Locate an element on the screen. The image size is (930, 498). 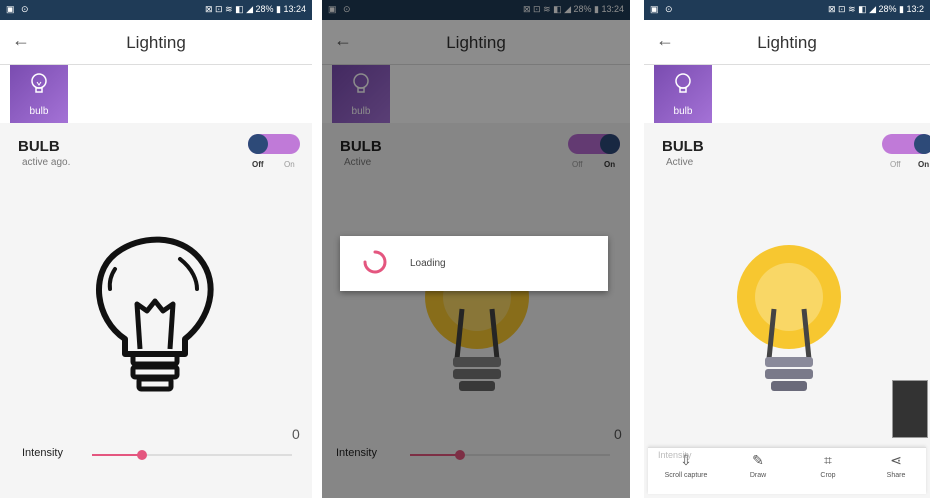
screenshot-thumbnail is located at coordinates (910, 409).